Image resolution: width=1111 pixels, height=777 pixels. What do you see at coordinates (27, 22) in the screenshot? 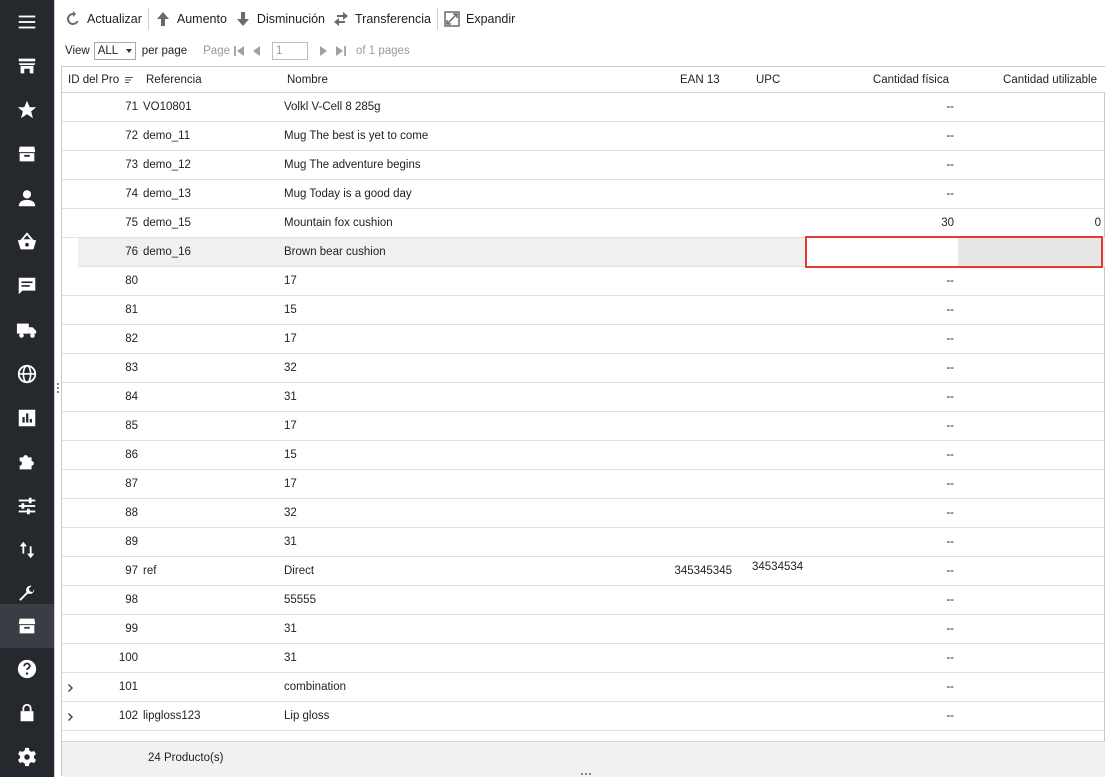
I see `menu-toggle-button` at bounding box center [27, 22].